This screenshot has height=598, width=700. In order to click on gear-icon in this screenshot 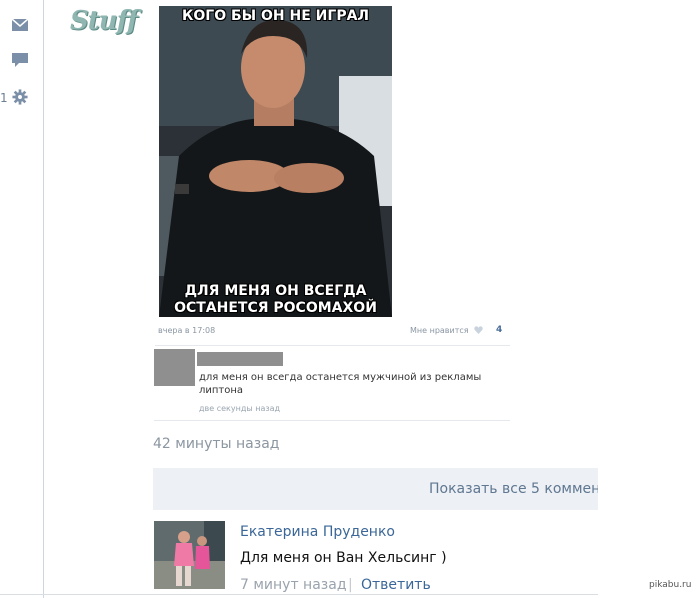, I will do `click(20, 97)`.